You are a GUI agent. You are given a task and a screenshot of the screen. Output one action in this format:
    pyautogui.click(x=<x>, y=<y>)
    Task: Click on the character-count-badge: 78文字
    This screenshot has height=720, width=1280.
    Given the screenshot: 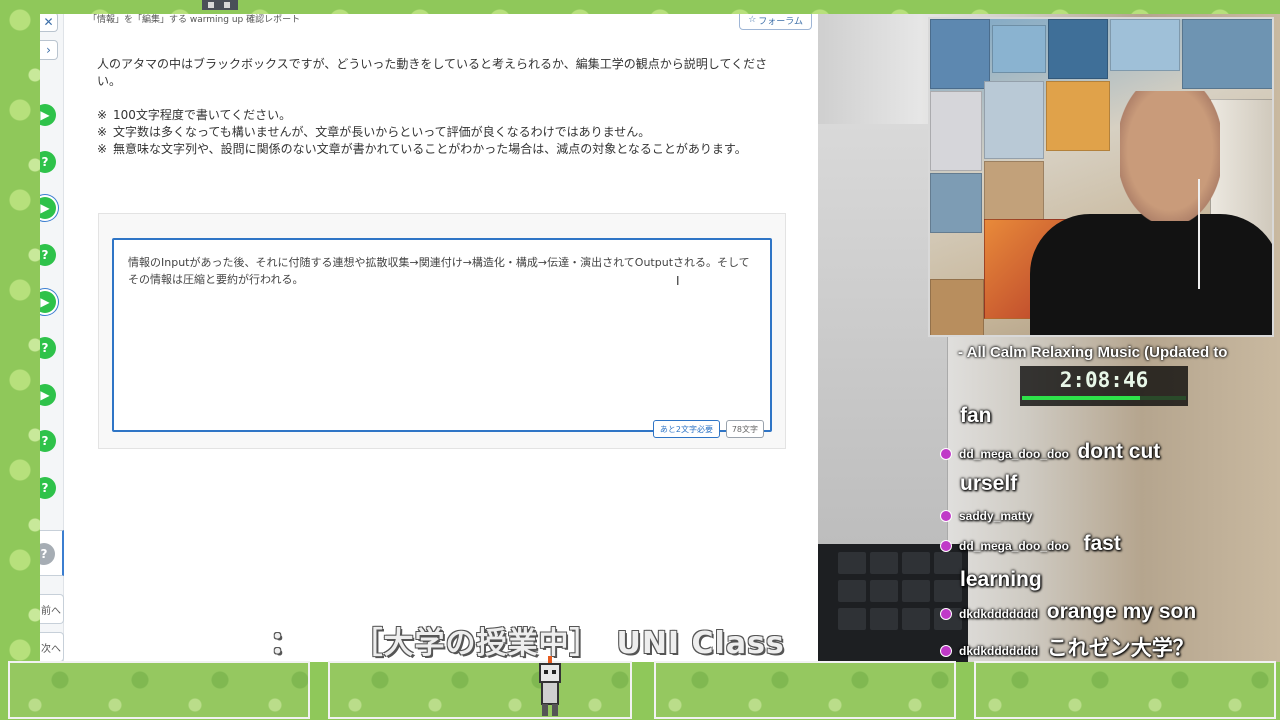 What is the action you would take?
    pyautogui.click(x=744, y=429)
    